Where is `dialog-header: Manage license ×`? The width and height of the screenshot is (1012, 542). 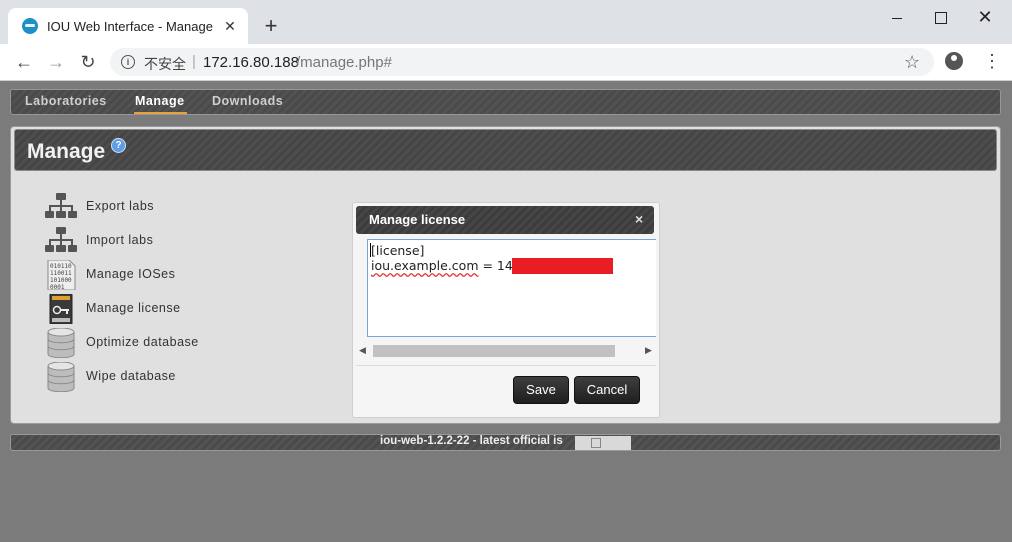
dialog-header: Manage license × is located at coordinates (505, 220).